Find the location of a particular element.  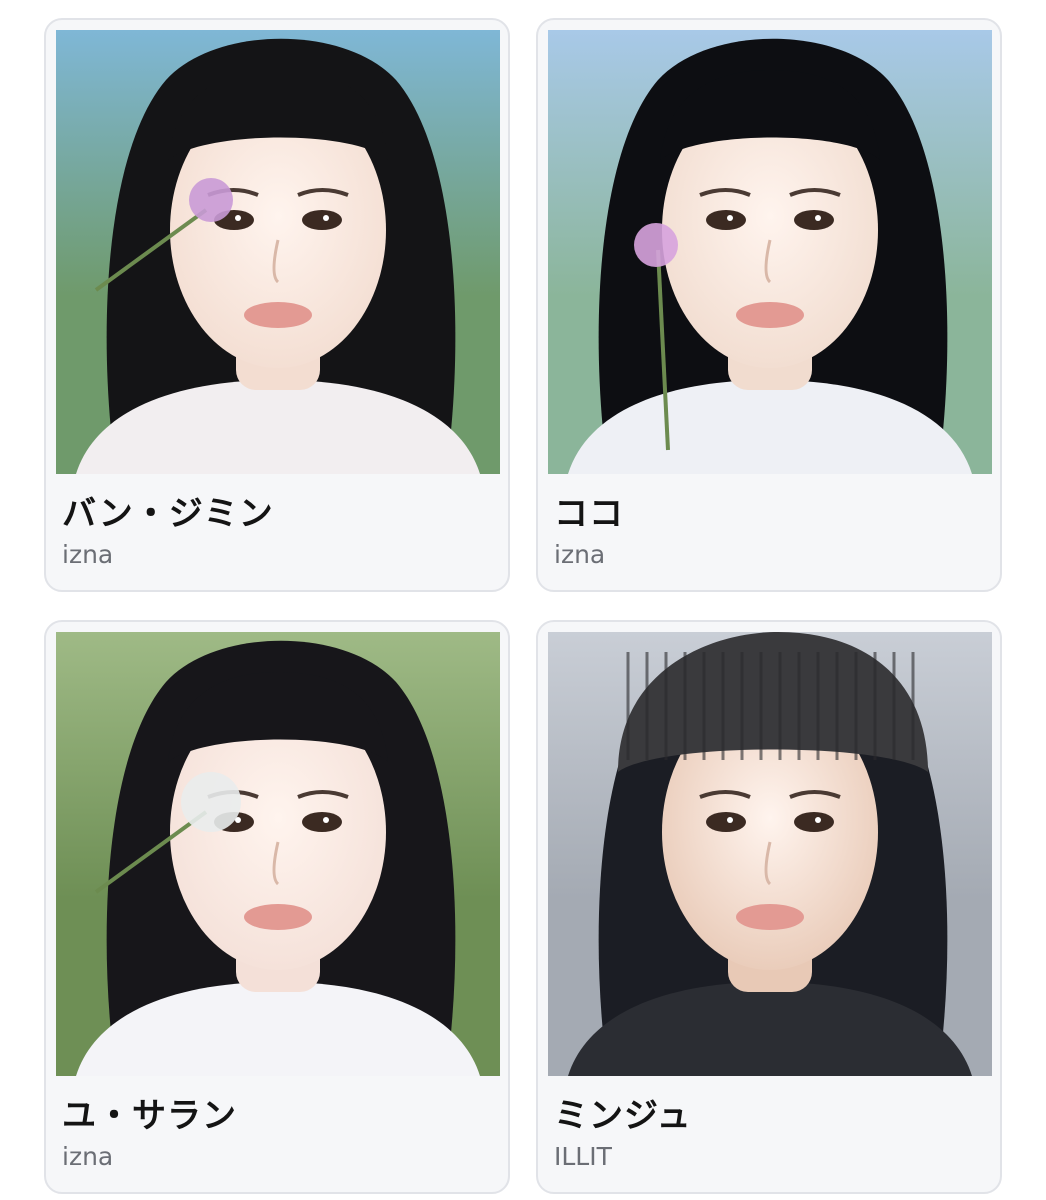

profile-name: ユ・サラン is located at coordinates (149, 1116).